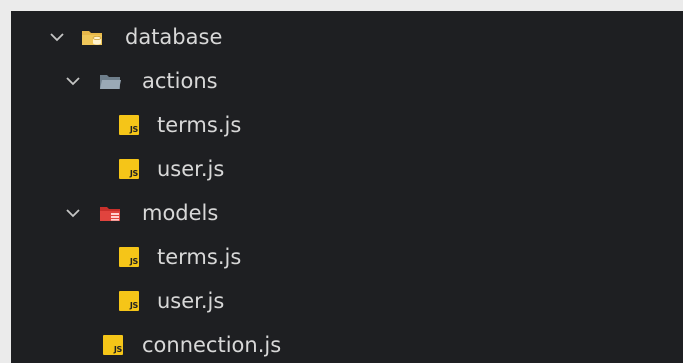 The image size is (683, 363). I want to click on database-folder-icon, so click(92, 38).